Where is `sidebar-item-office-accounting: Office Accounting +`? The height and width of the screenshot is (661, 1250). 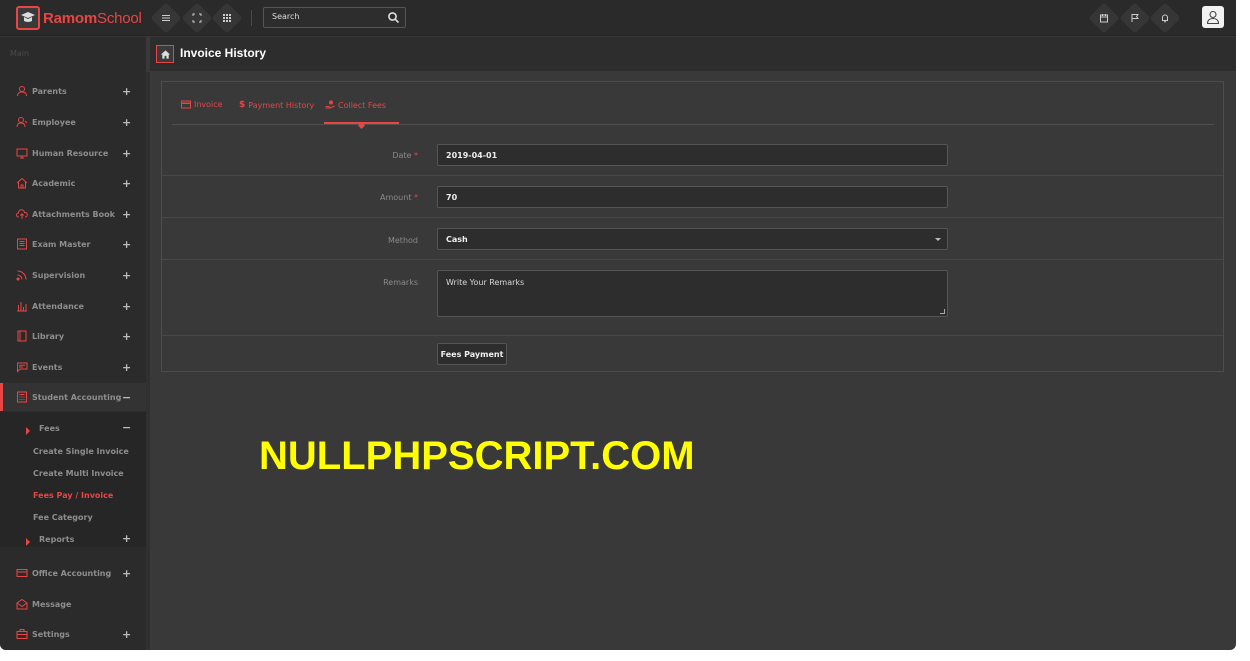 sidebar-item-office-accounting: Office Accounting + is located at coordinates (73, 573).